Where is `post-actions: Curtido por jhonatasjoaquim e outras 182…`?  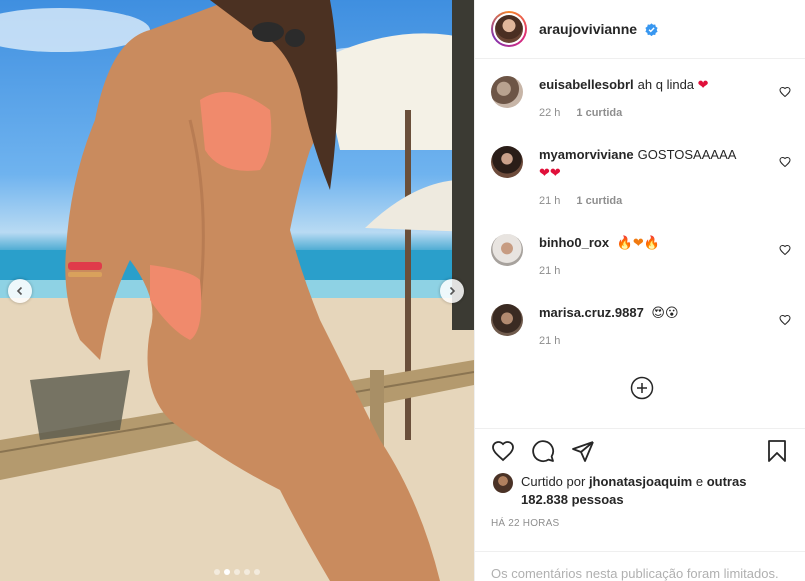
post-actions: Curtido por jhonatasjoaquim e outras 182… is located at coordinates (640, 504).